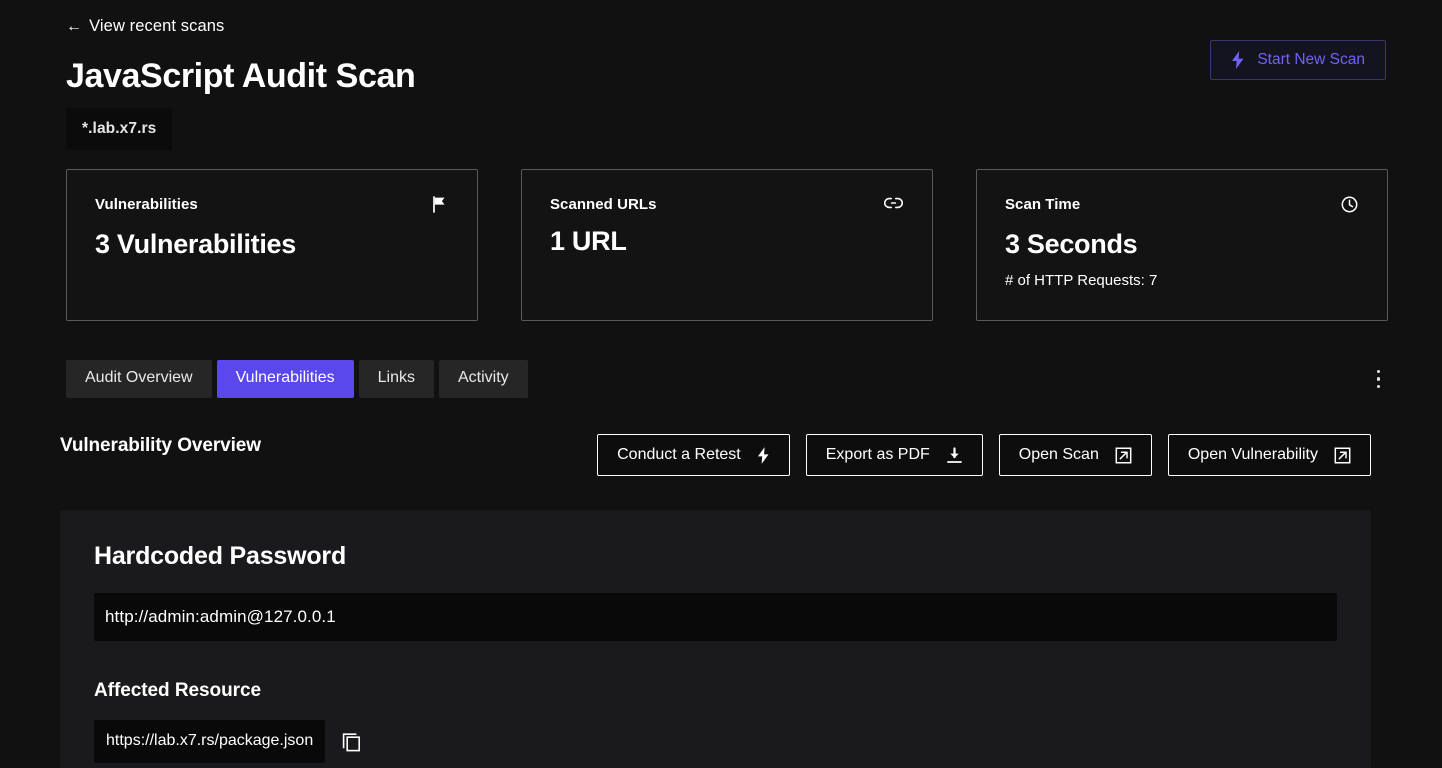  I want to click on start-new-scan-label: Start New Scan, so click(1311, 59).